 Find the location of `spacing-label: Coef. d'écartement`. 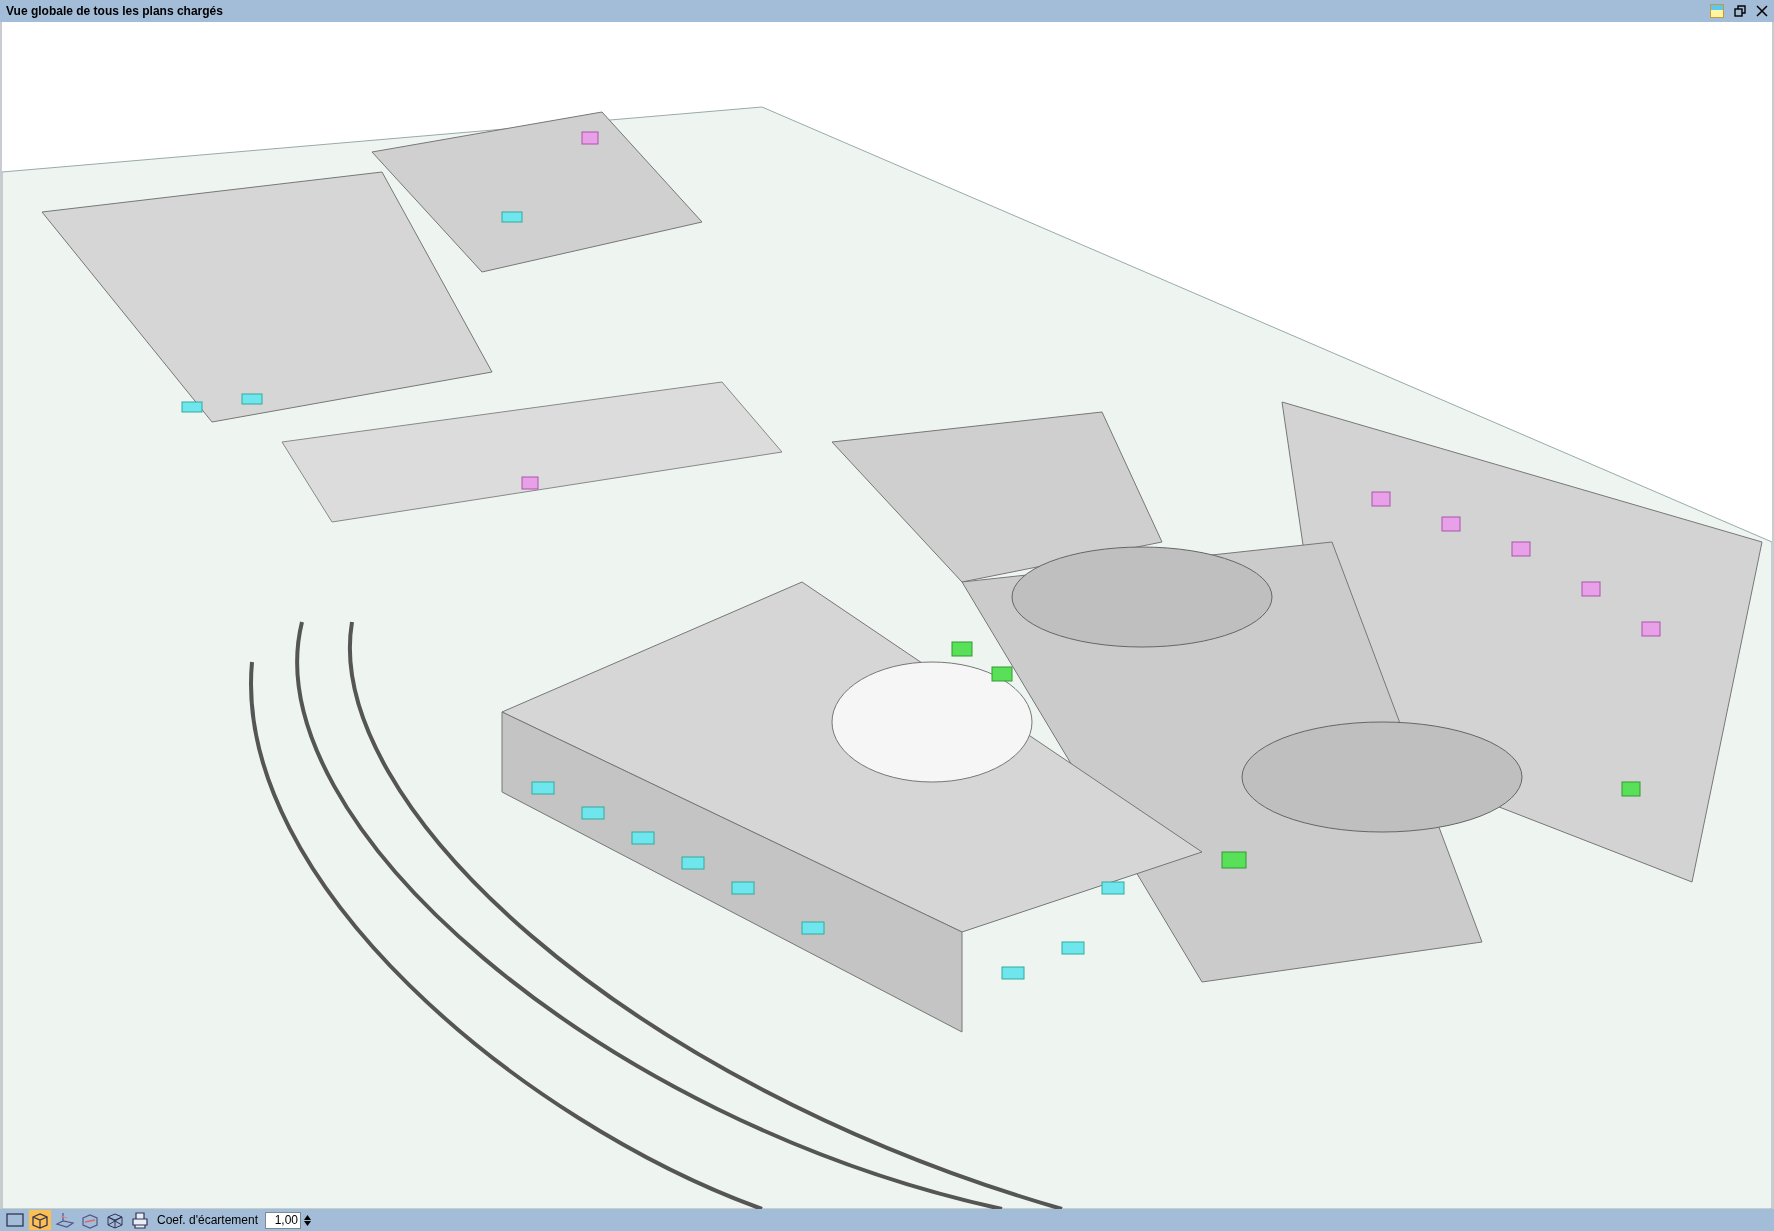

spacing-label: Coef. d'écartement is located at coordinates (207, 1220).